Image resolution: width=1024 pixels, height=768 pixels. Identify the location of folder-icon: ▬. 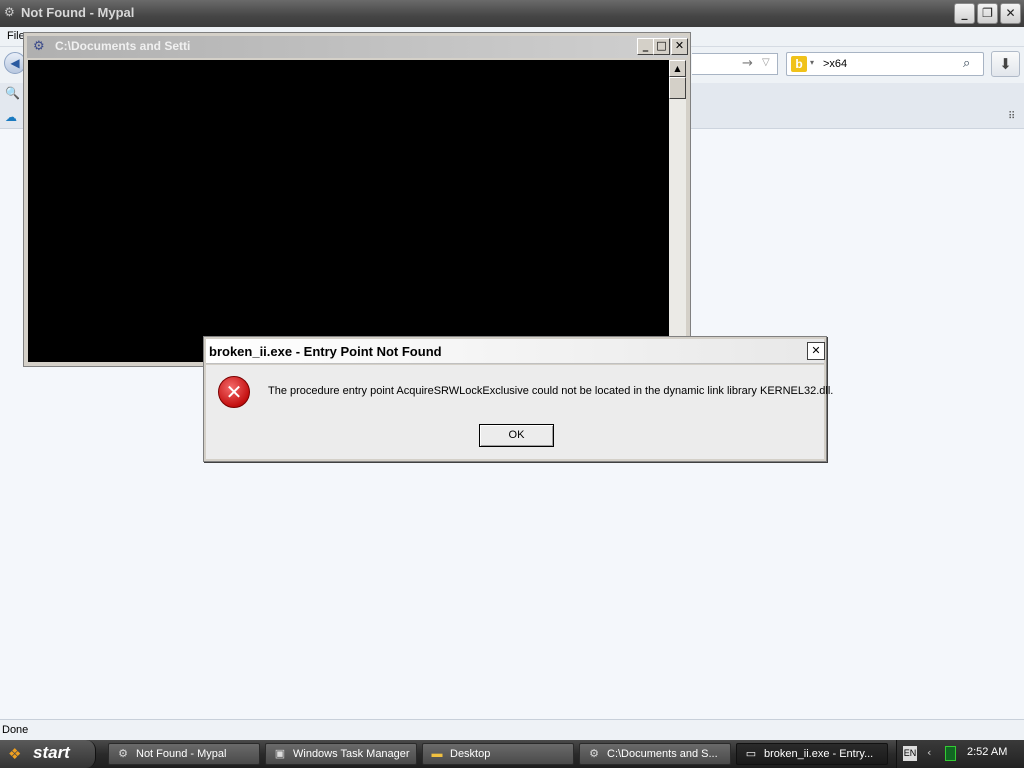
(437, 754).